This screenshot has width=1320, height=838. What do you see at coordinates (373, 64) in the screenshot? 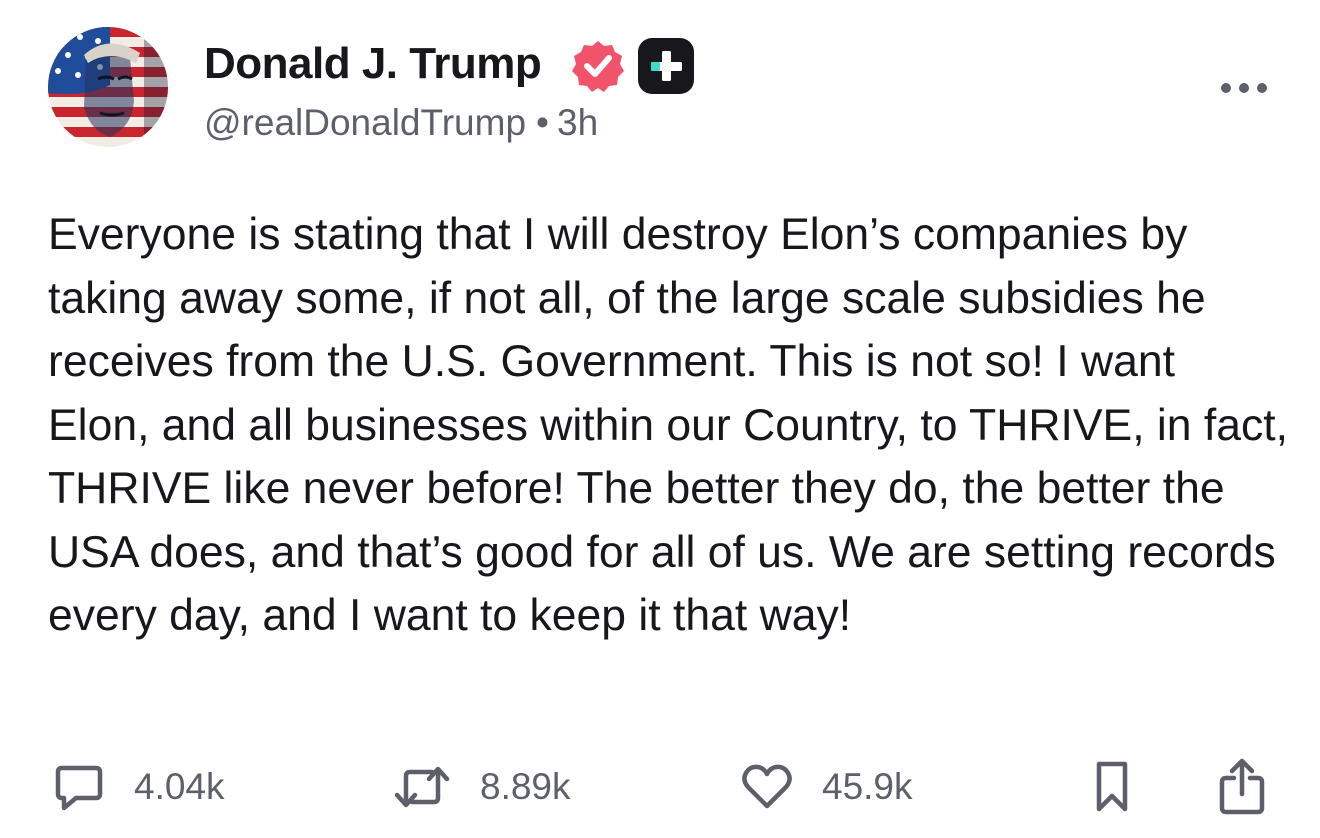
I see `author-display-name: Donald J. Trump` at bounding box center [373, 64].